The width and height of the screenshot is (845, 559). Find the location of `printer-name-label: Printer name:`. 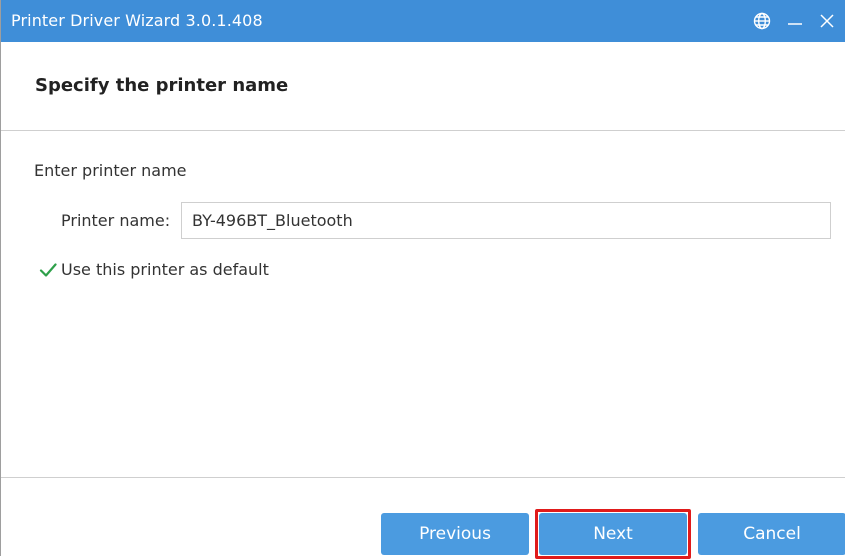

printer-name-label: Printer name: is located at coordinates (116, 220).